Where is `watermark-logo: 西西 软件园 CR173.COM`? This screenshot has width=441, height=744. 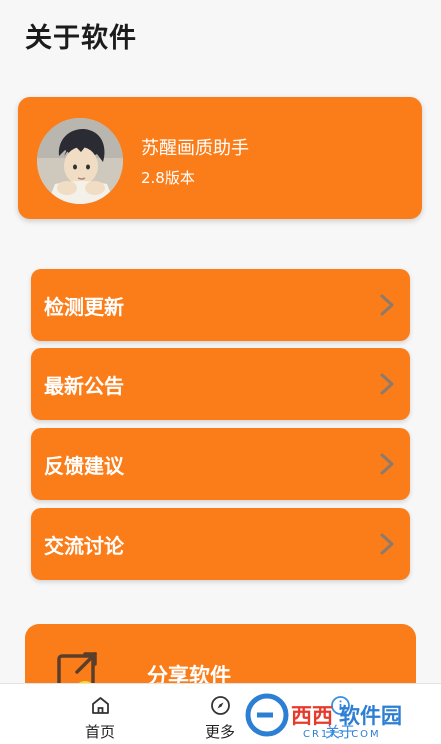
watermark-logo: 西西 软件园 CR173.COM is located at coordinates (323, 716).